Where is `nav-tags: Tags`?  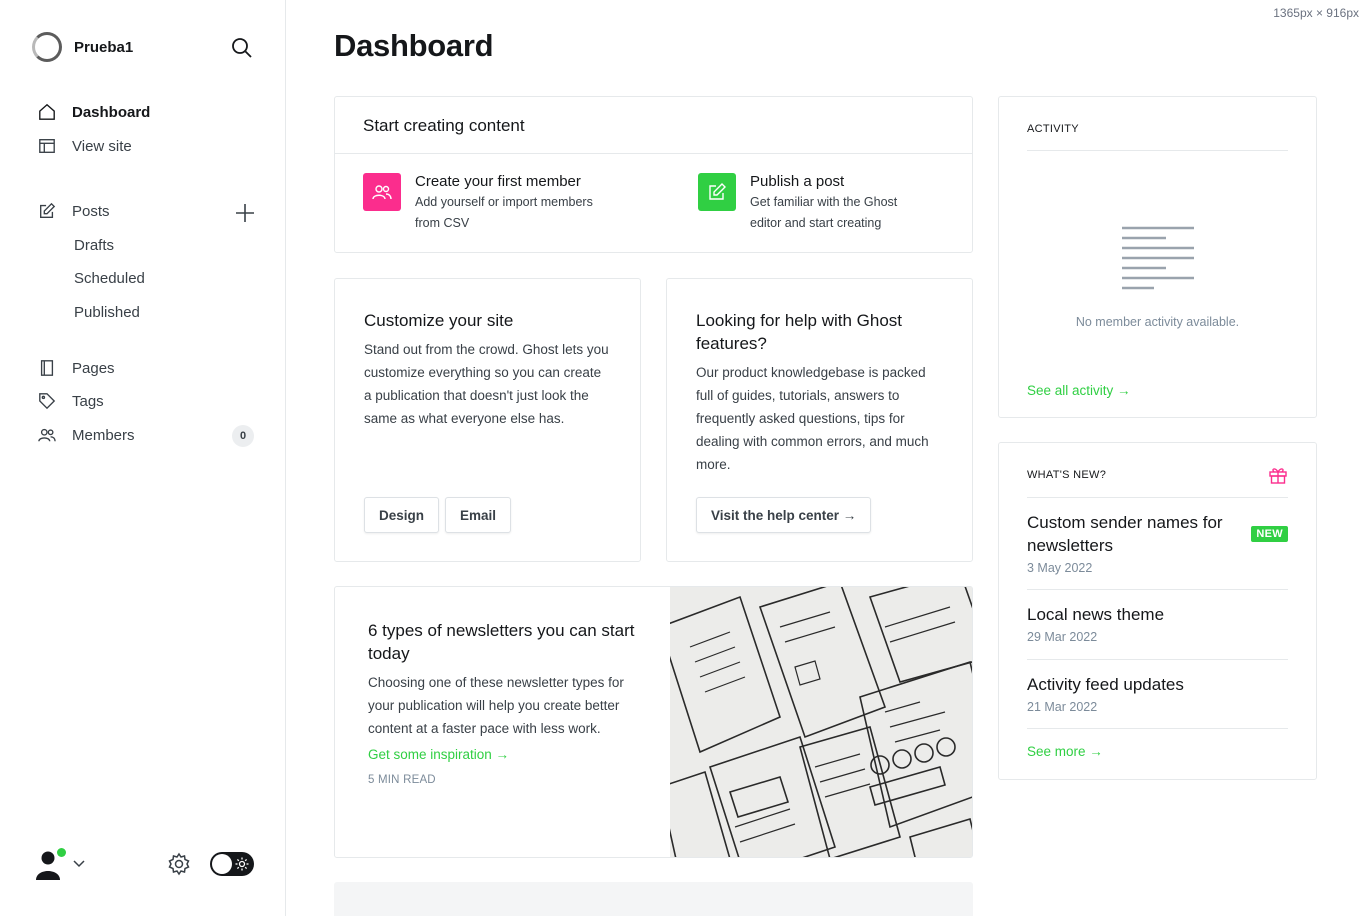
nav-tags: Tags is located at coordinates (71, 401).